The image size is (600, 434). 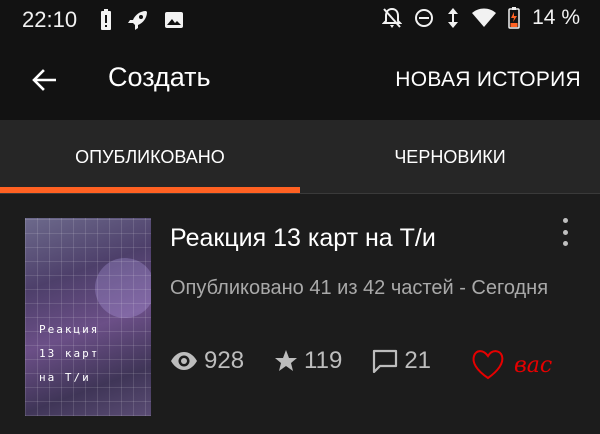 What do you see at coordinates (450, 157) in the screenshot?
I see `tab-drafts: ЧЕРНОВИКИ` at bounding box center [450, 157].